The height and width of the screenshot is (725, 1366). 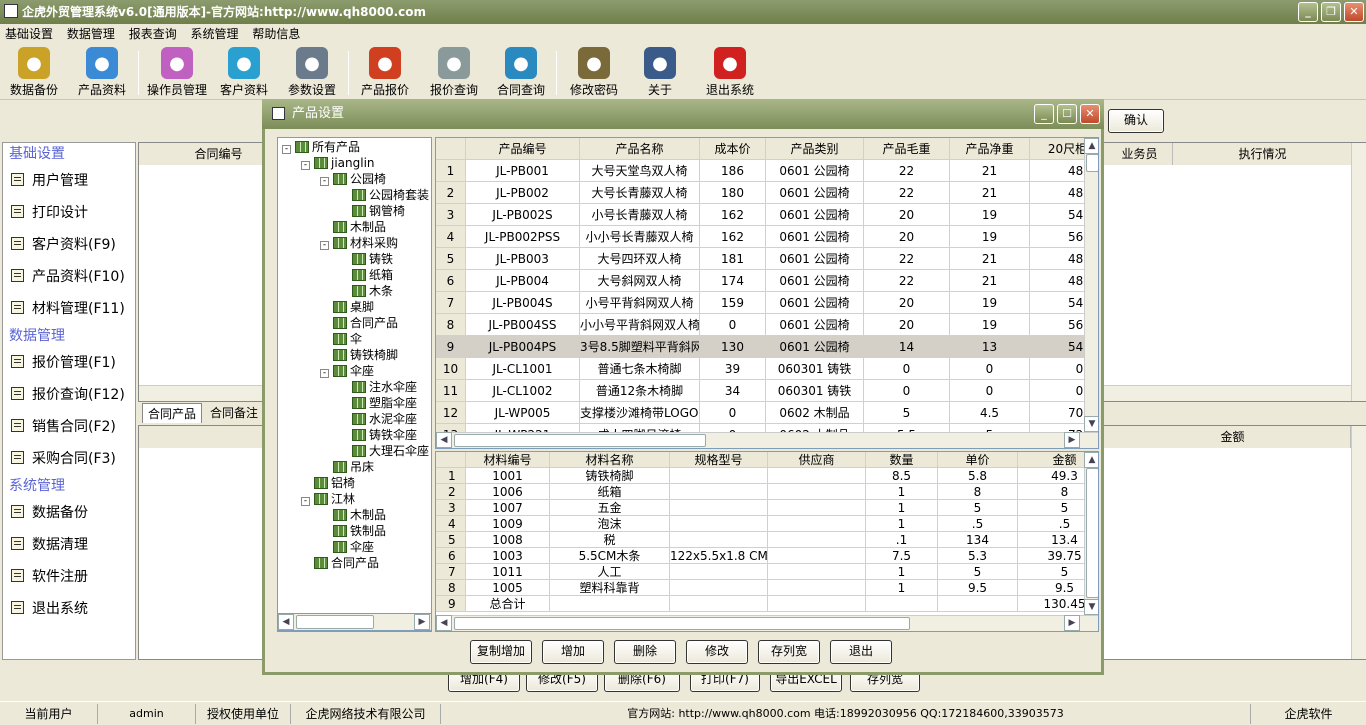 What do you see at coordinates (69, 309) in the screenshot?
I see `nav-item: 材料管理(F11)` at bounding box center [69, 309].